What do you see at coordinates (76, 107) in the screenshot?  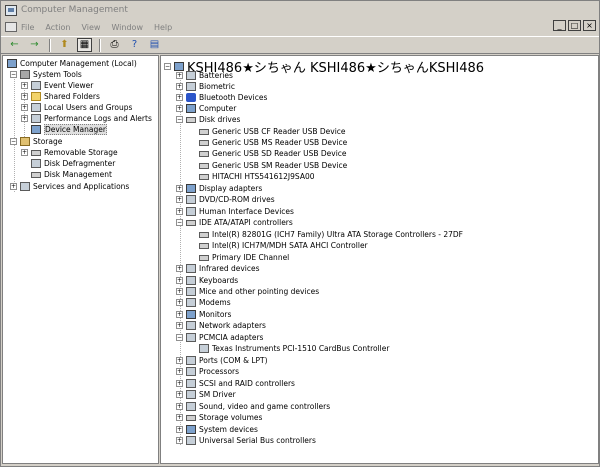 I see `tree-item-local-users: + Local Users and Groups` at bounding box center [76, 107].